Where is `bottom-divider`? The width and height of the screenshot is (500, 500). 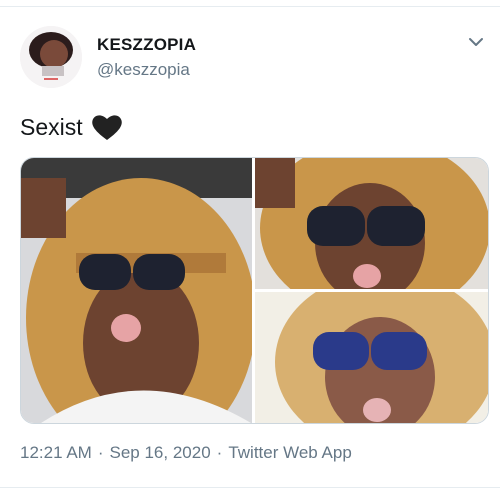 bottom-divider is located at coordinates (250, 487).